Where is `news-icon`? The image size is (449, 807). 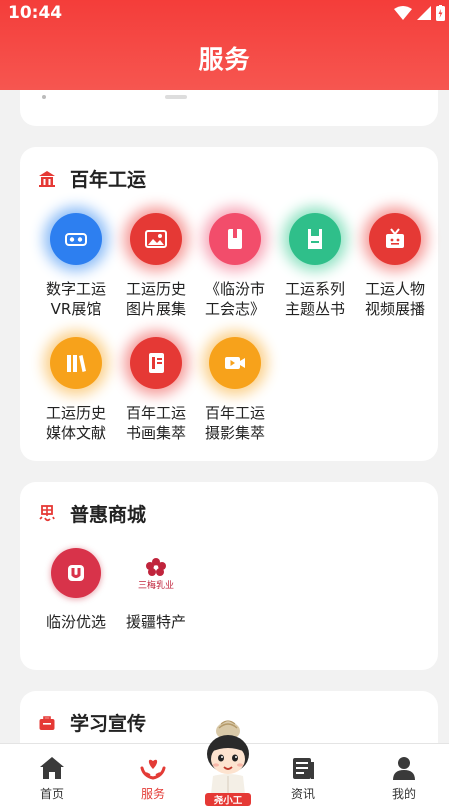
news-icon is located at coordinates (303, 768).